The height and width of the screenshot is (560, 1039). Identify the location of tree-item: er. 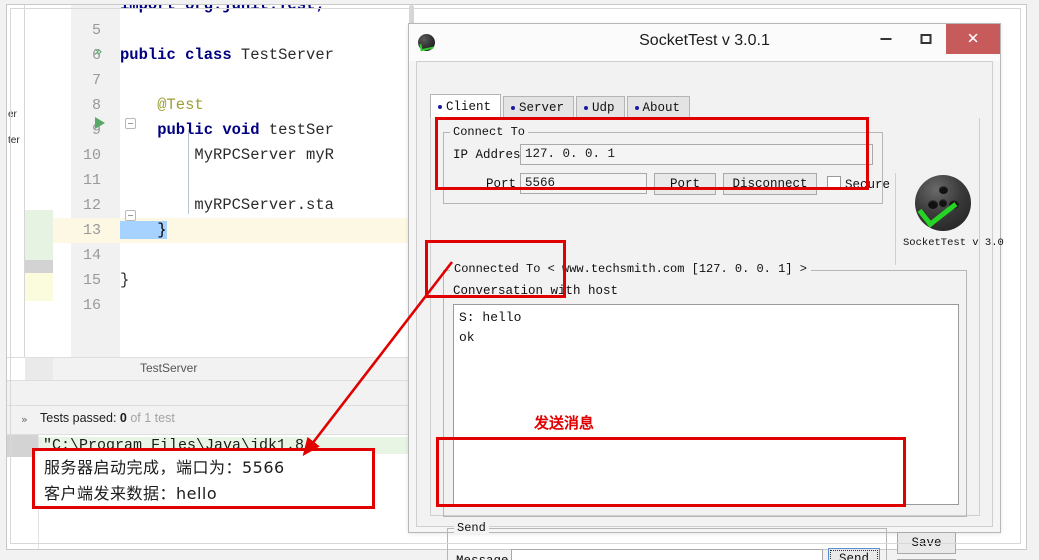
(12, 114).